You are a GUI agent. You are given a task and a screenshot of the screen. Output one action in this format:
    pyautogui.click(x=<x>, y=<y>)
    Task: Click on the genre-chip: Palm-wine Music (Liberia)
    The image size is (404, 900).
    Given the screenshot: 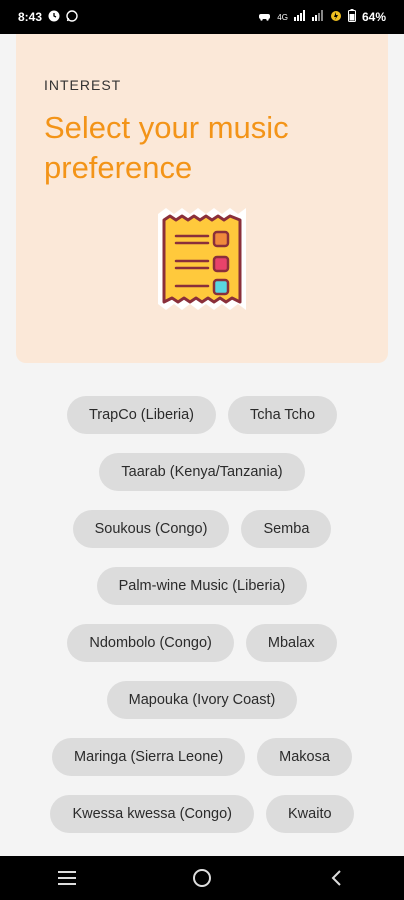 What is the action you would take?
    pyautogui.click(x=202, y=586)
    